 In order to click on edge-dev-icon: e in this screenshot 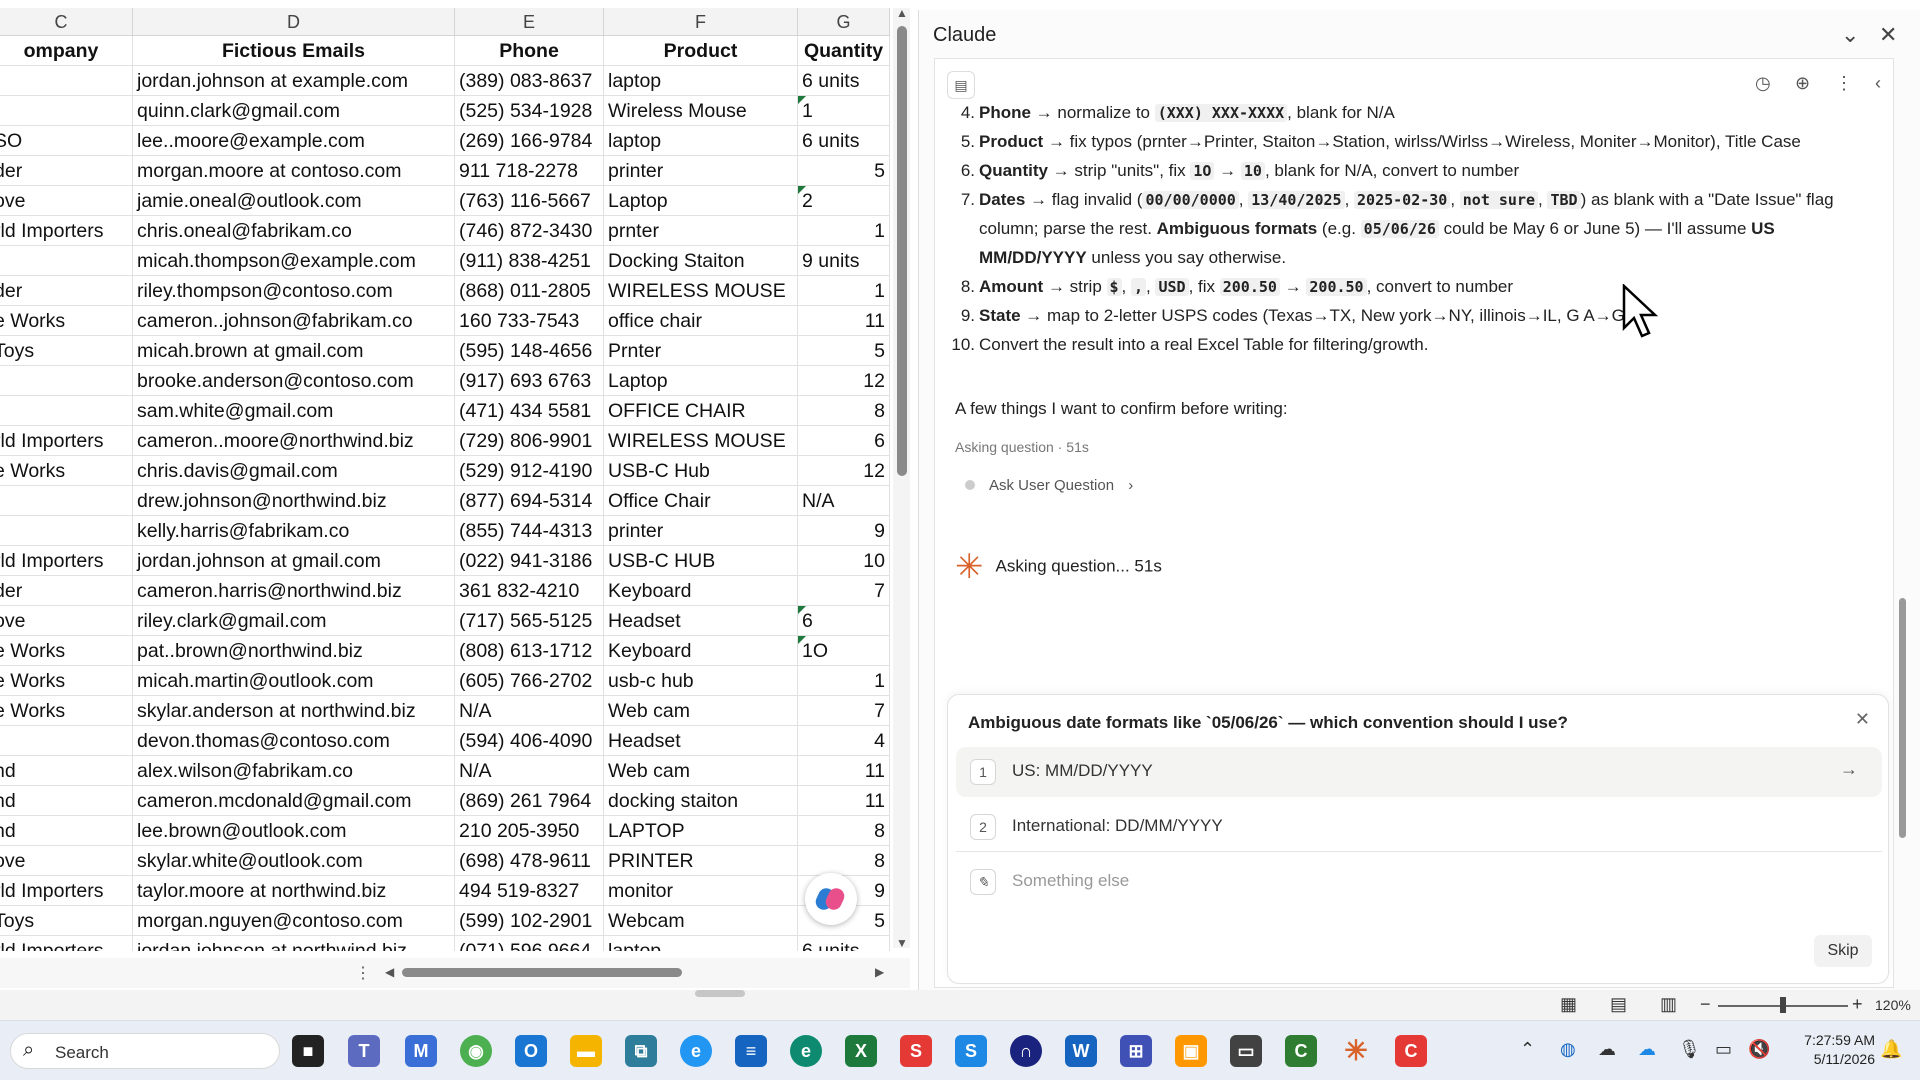, I will do `click(806, 1051)`.